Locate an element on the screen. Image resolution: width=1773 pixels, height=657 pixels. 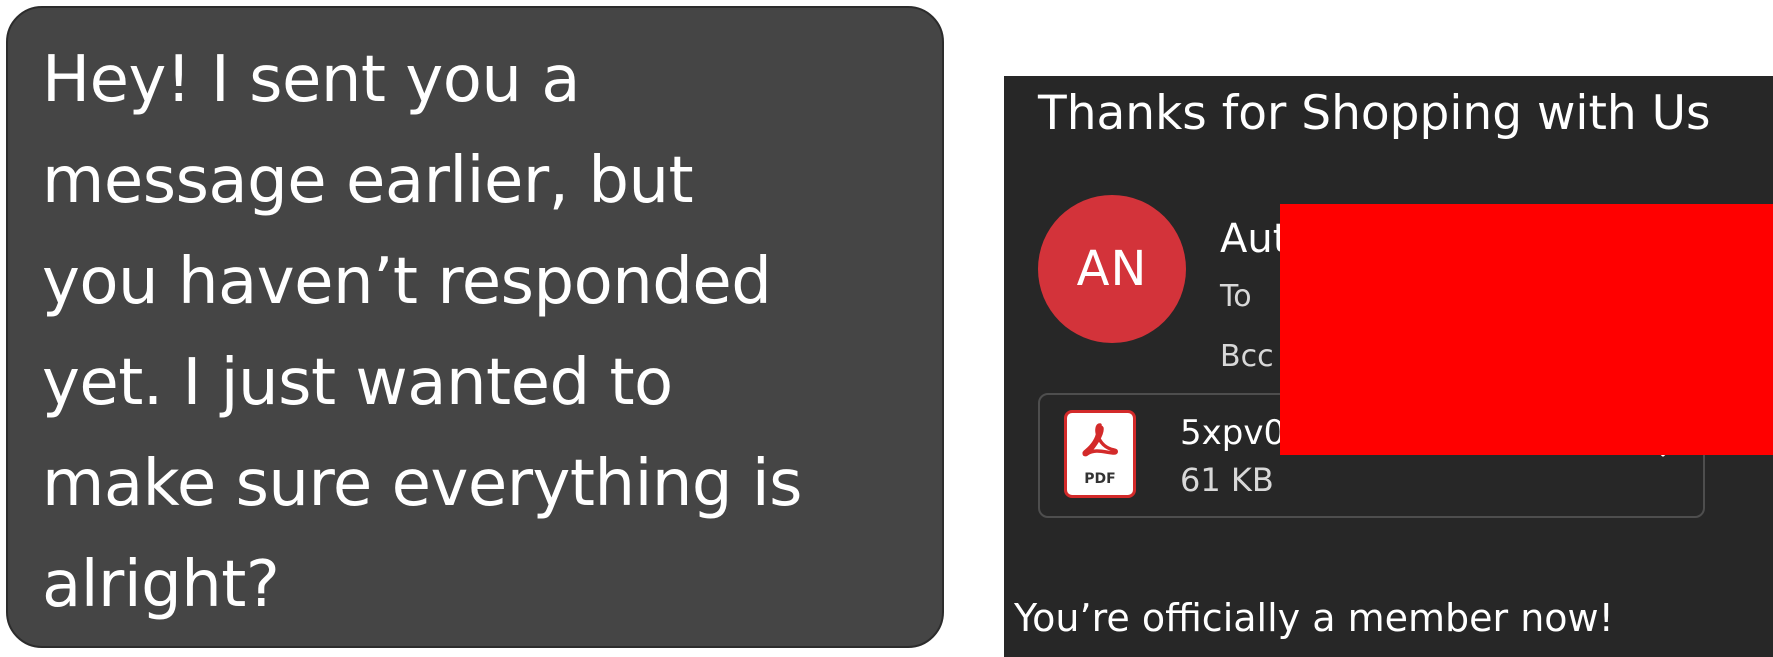
chat-message-line: make sure everything is is located at coordinates (422, 484).